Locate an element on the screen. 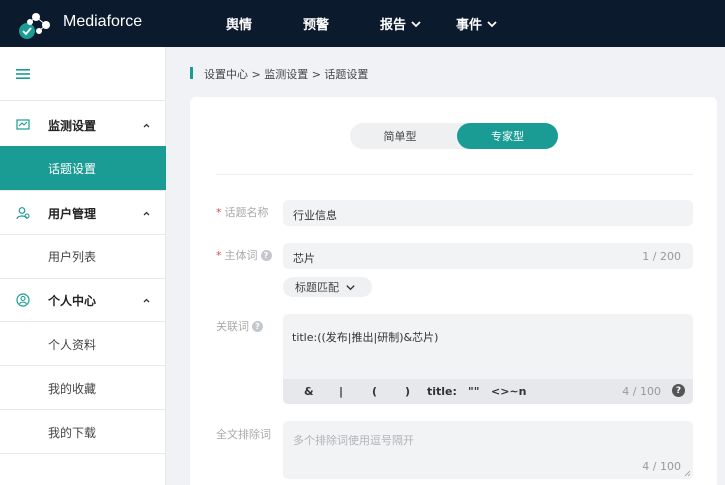  operator-or-button: | is located at coordinates (341, 391).